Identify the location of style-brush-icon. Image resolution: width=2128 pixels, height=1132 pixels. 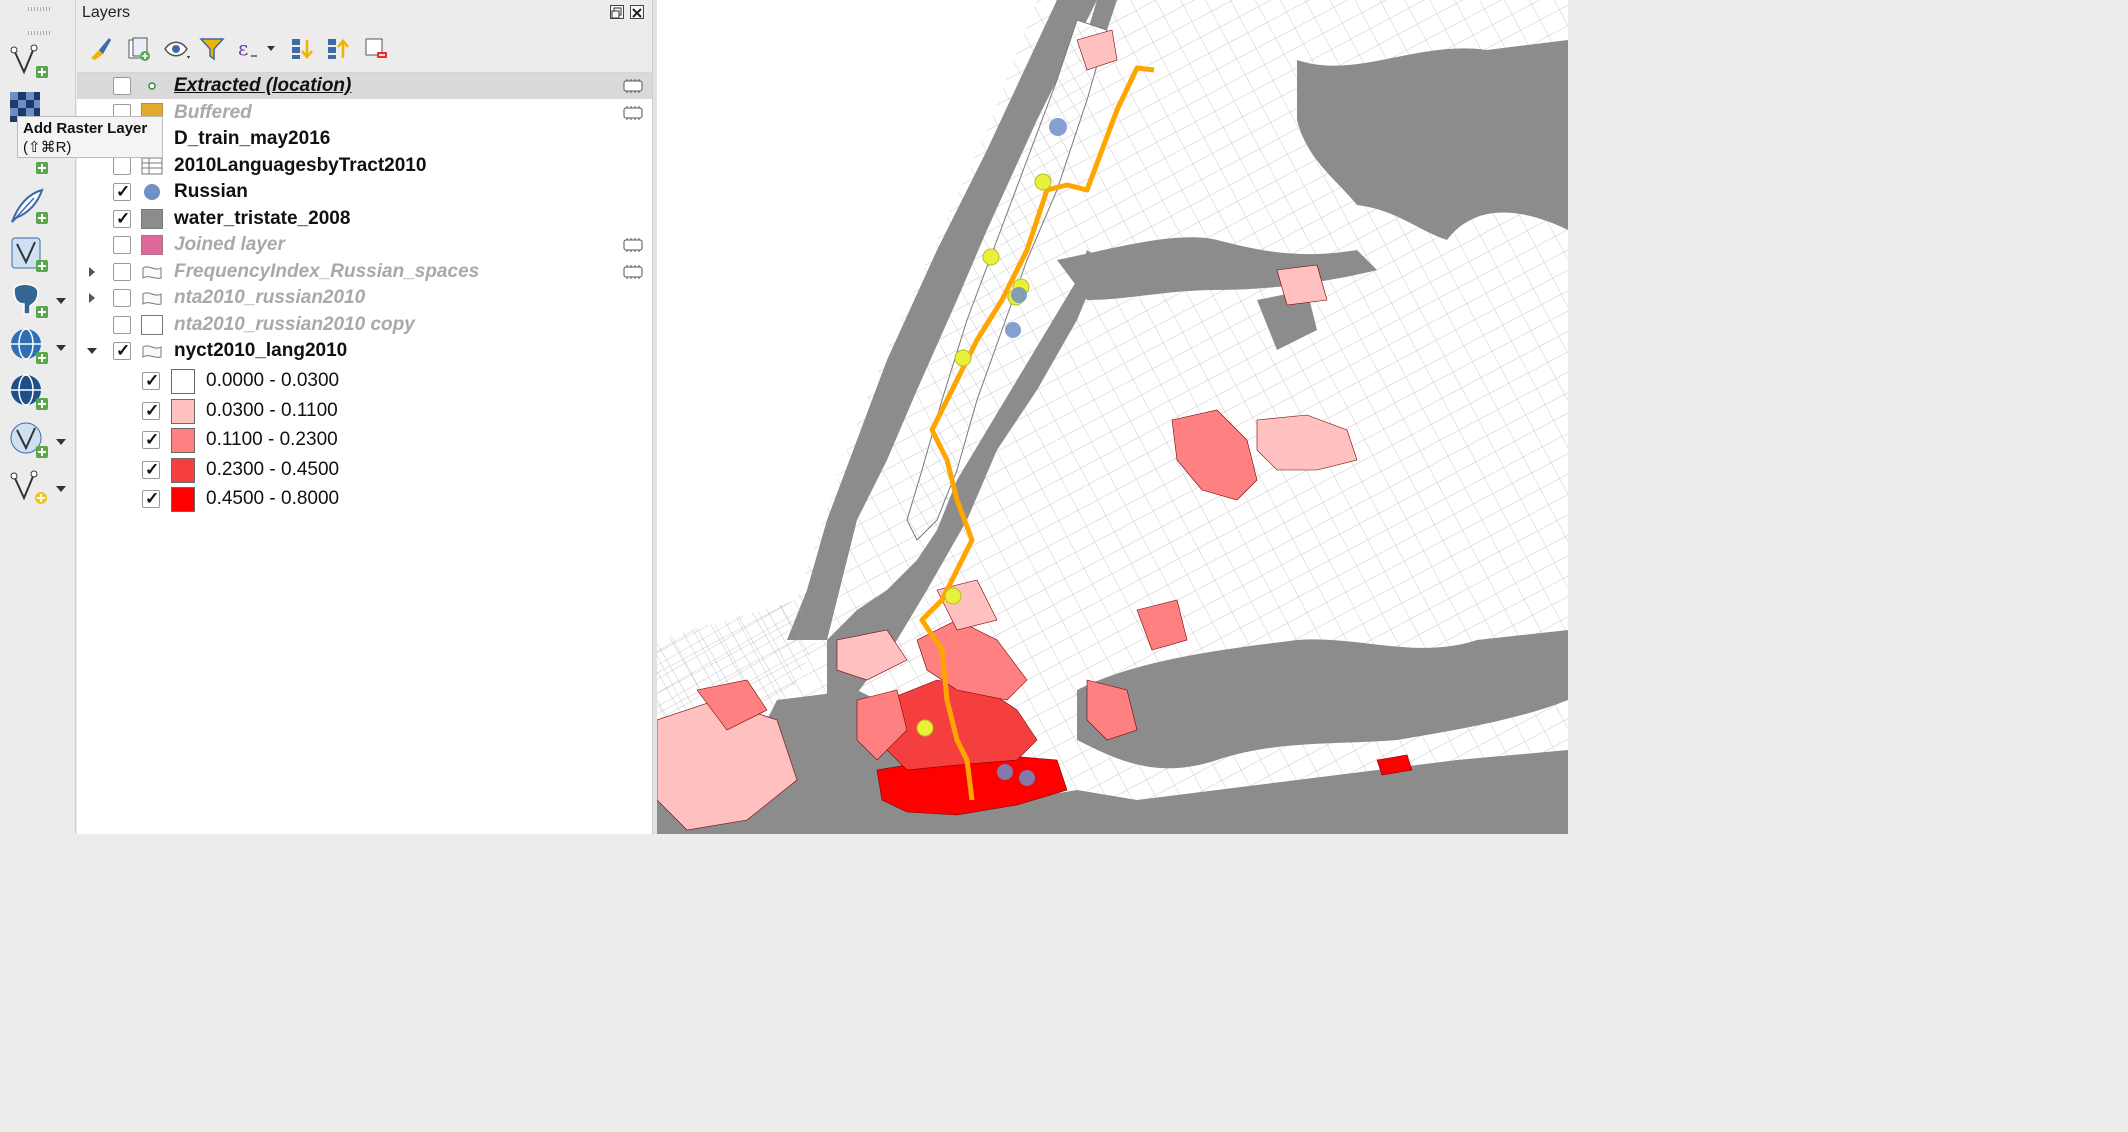
(101, 49).